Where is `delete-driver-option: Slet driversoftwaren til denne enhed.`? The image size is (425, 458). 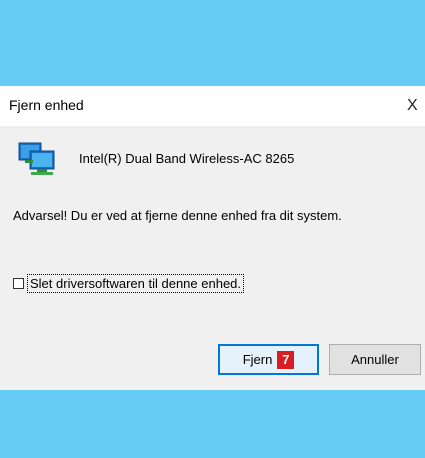
delete-driver-option: Slet driversoftwaren til denne enhed. is located at coordinates (129, 283).